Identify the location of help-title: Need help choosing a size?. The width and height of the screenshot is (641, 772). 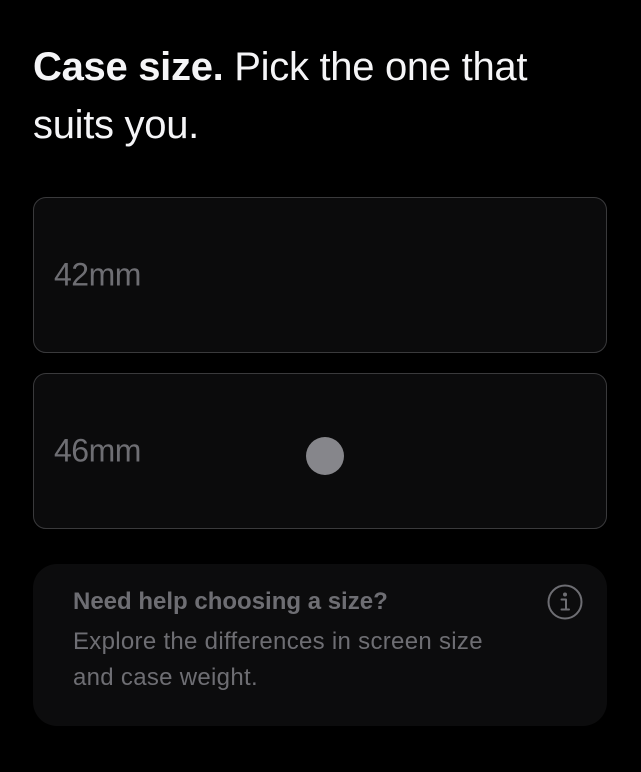
(230, 601).